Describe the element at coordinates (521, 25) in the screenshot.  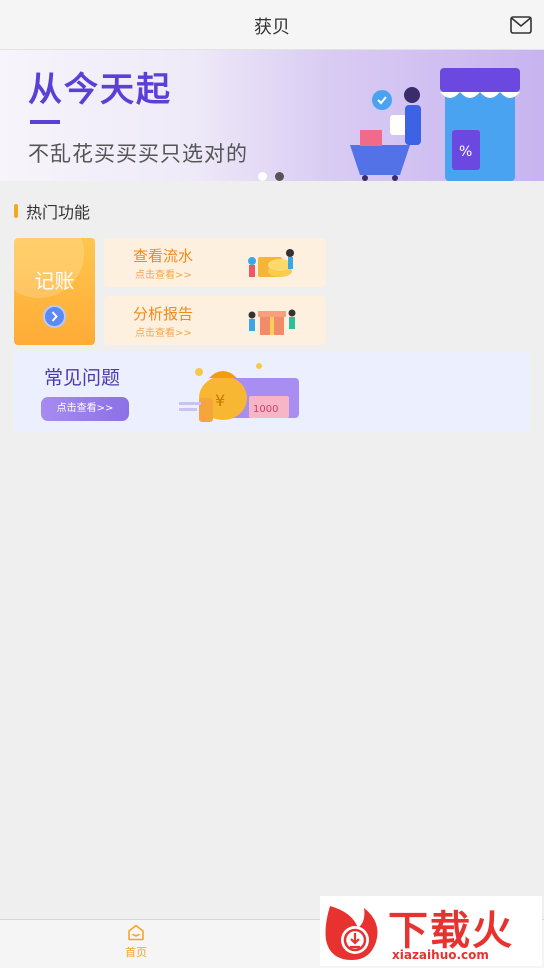
I see `mail-icon` at that location.